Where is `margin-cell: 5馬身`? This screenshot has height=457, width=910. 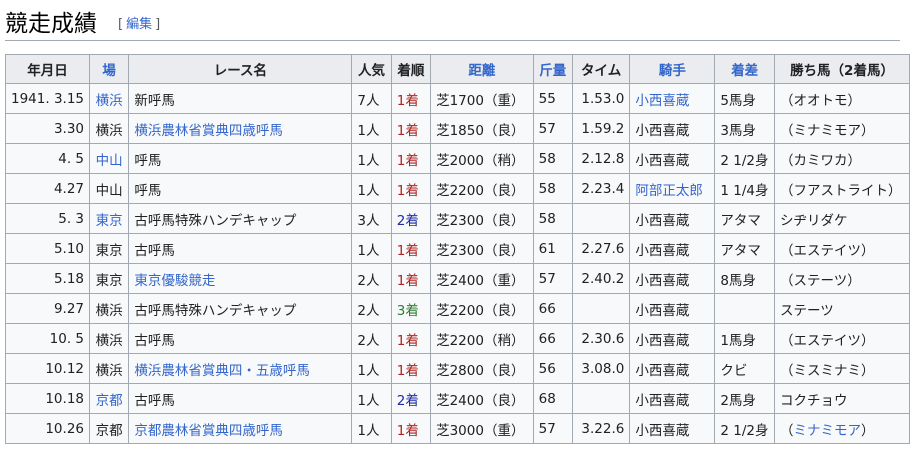 margin-cell: 5馬身 is located at coordinates (745, 98).